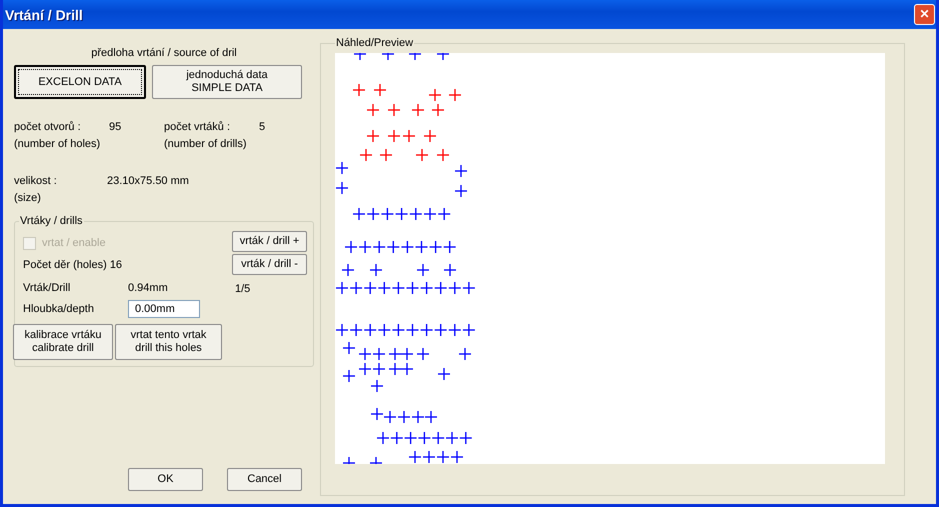 This screenshot has width=939, height=507. Describe the element at coordinates (58, 136) in the screenshot. I see `stat-label: počet otvorů : (number of holes)` at that location.